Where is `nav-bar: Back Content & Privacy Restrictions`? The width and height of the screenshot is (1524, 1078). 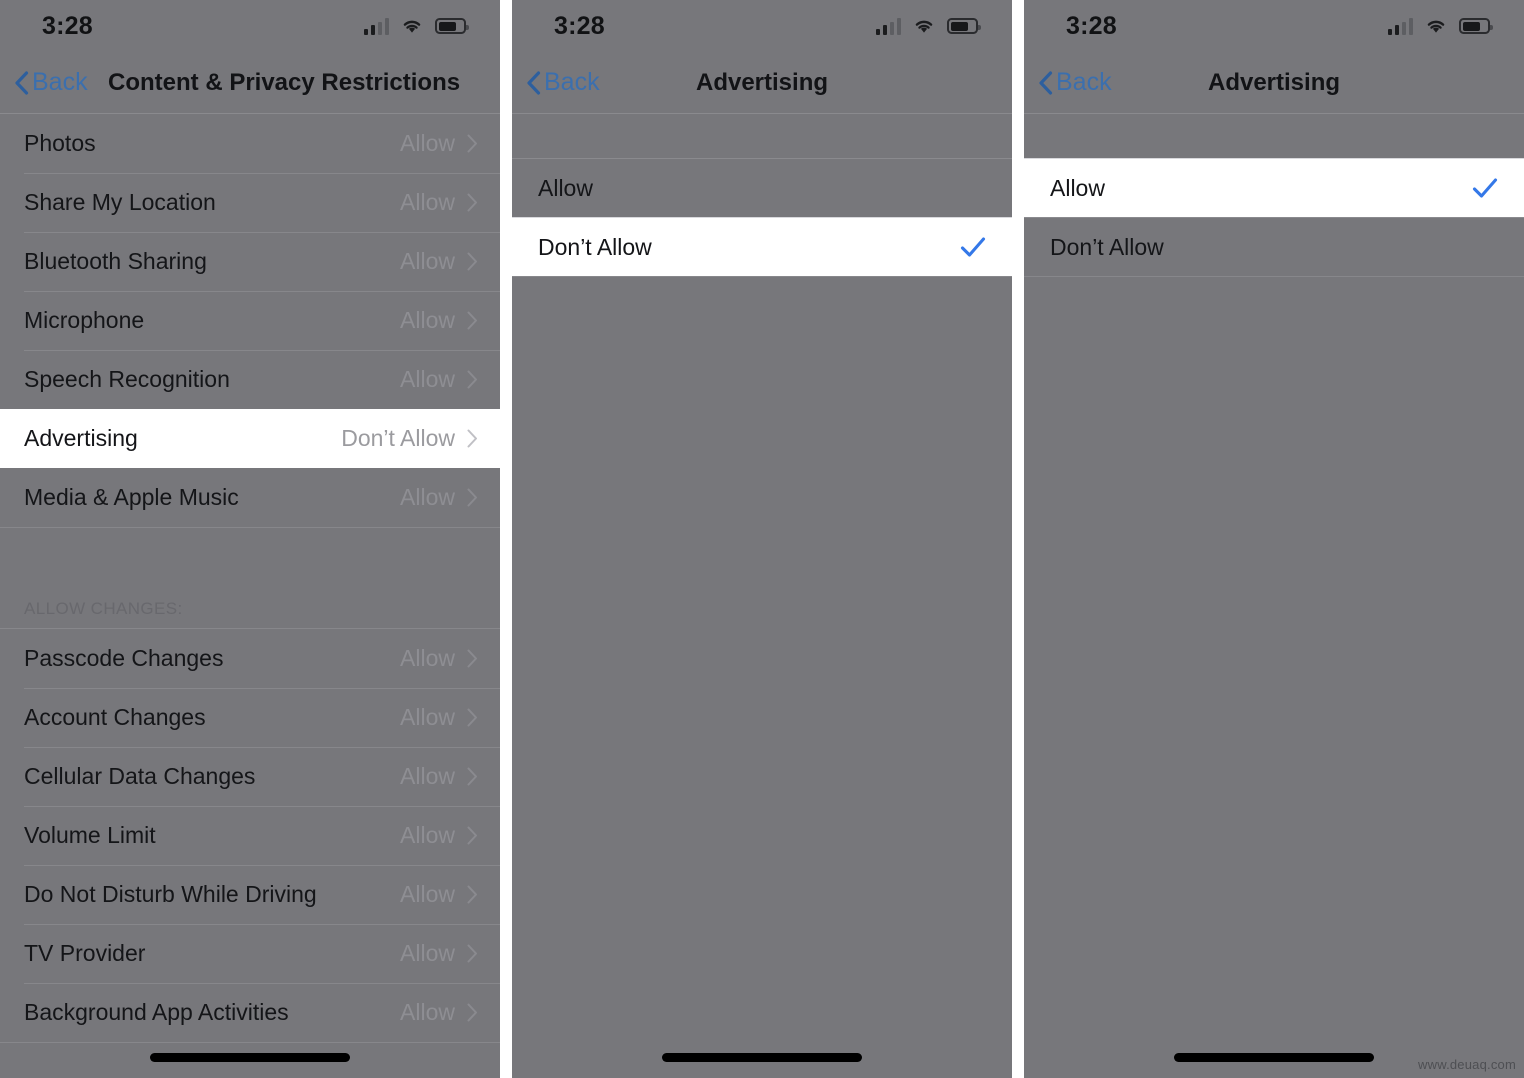
nav-bar: Back Content & Privacy Restrictions is located at coordinates (250, 83).